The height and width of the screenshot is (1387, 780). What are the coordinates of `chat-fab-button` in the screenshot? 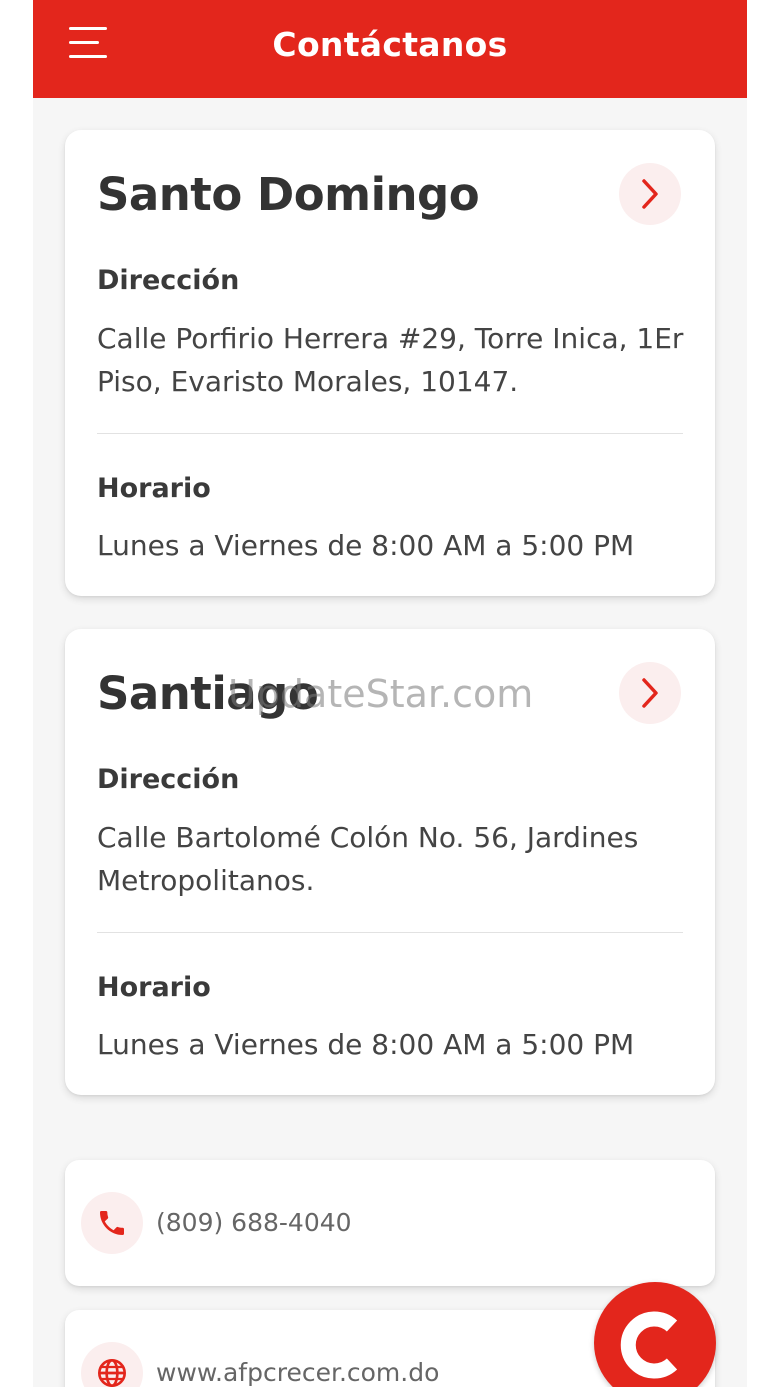 It's located at (655, 1334).